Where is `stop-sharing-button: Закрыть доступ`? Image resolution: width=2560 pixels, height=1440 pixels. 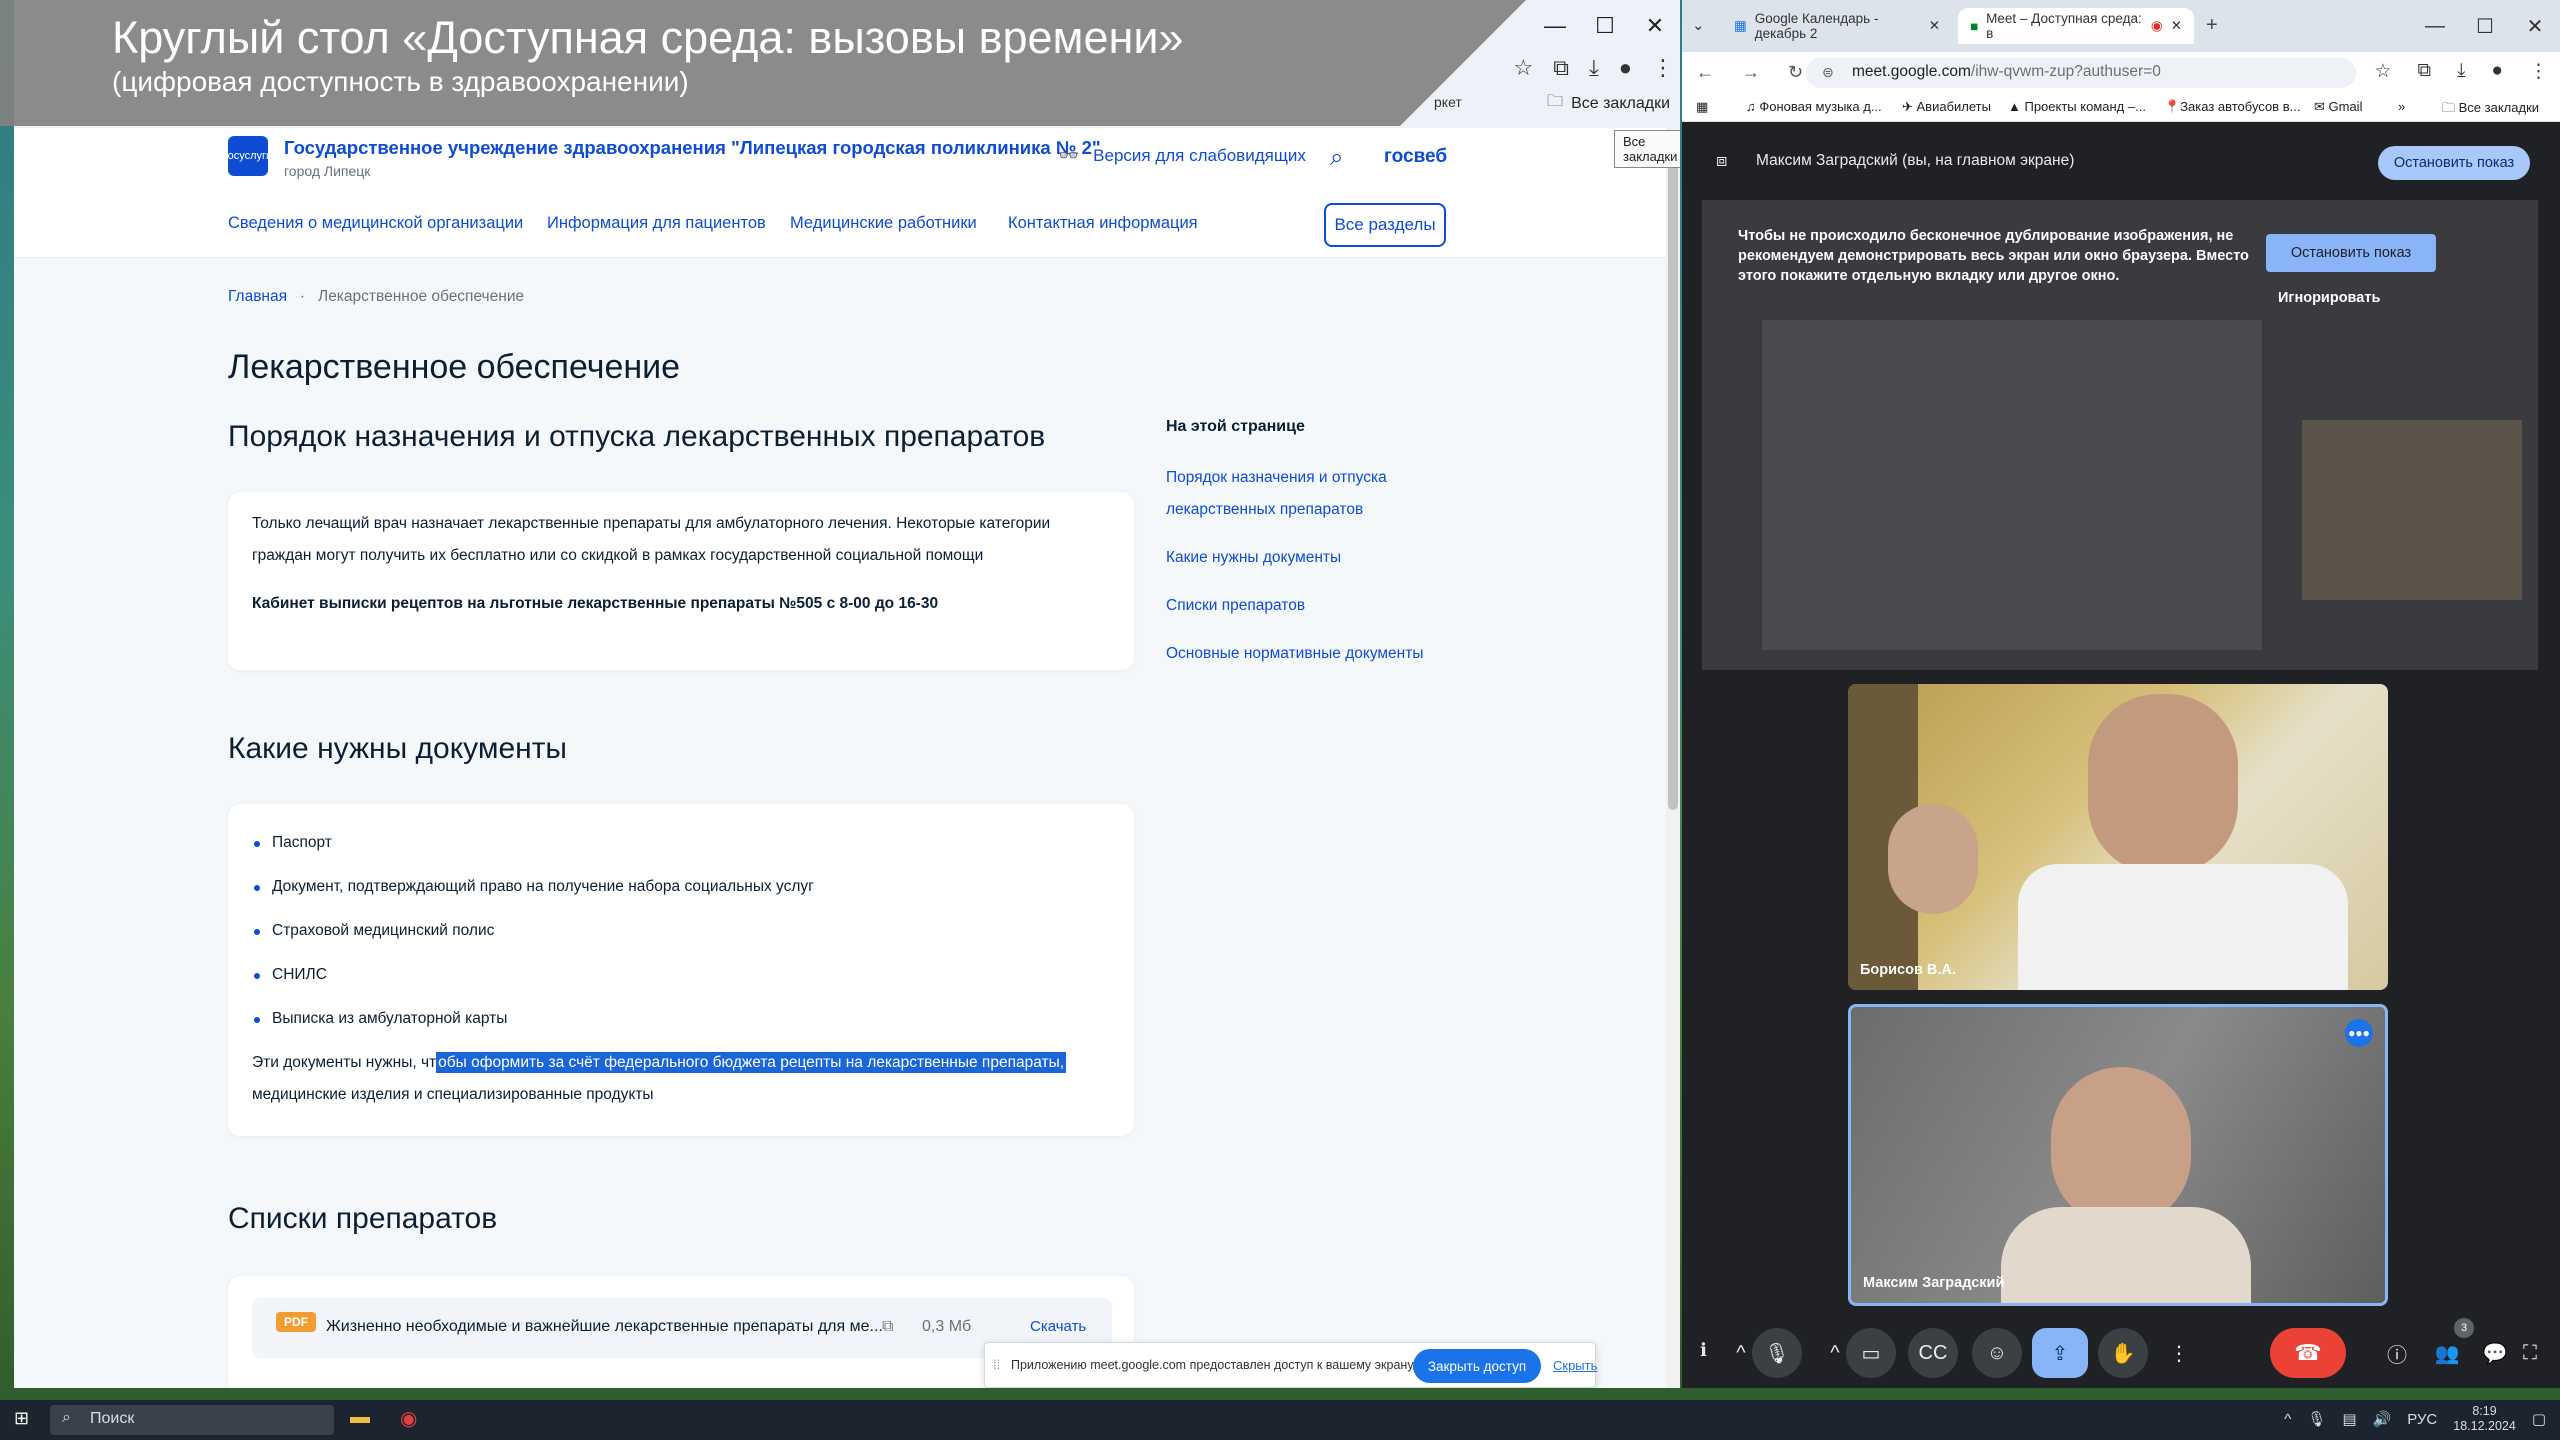
stop-sharing-button: Закрыть доступ is located at coordinates (1477, 1366).